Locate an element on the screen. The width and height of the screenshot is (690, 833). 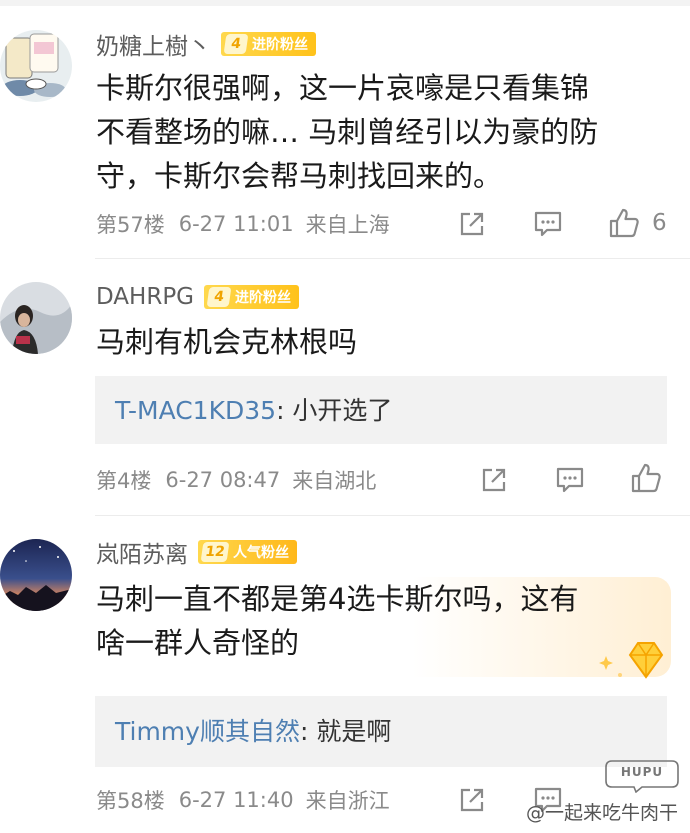
comment-text: 马刺一直不都是第4选卡斯尔吗，这有 啥一群人奇怪的 is located at coordinates (383, 627).